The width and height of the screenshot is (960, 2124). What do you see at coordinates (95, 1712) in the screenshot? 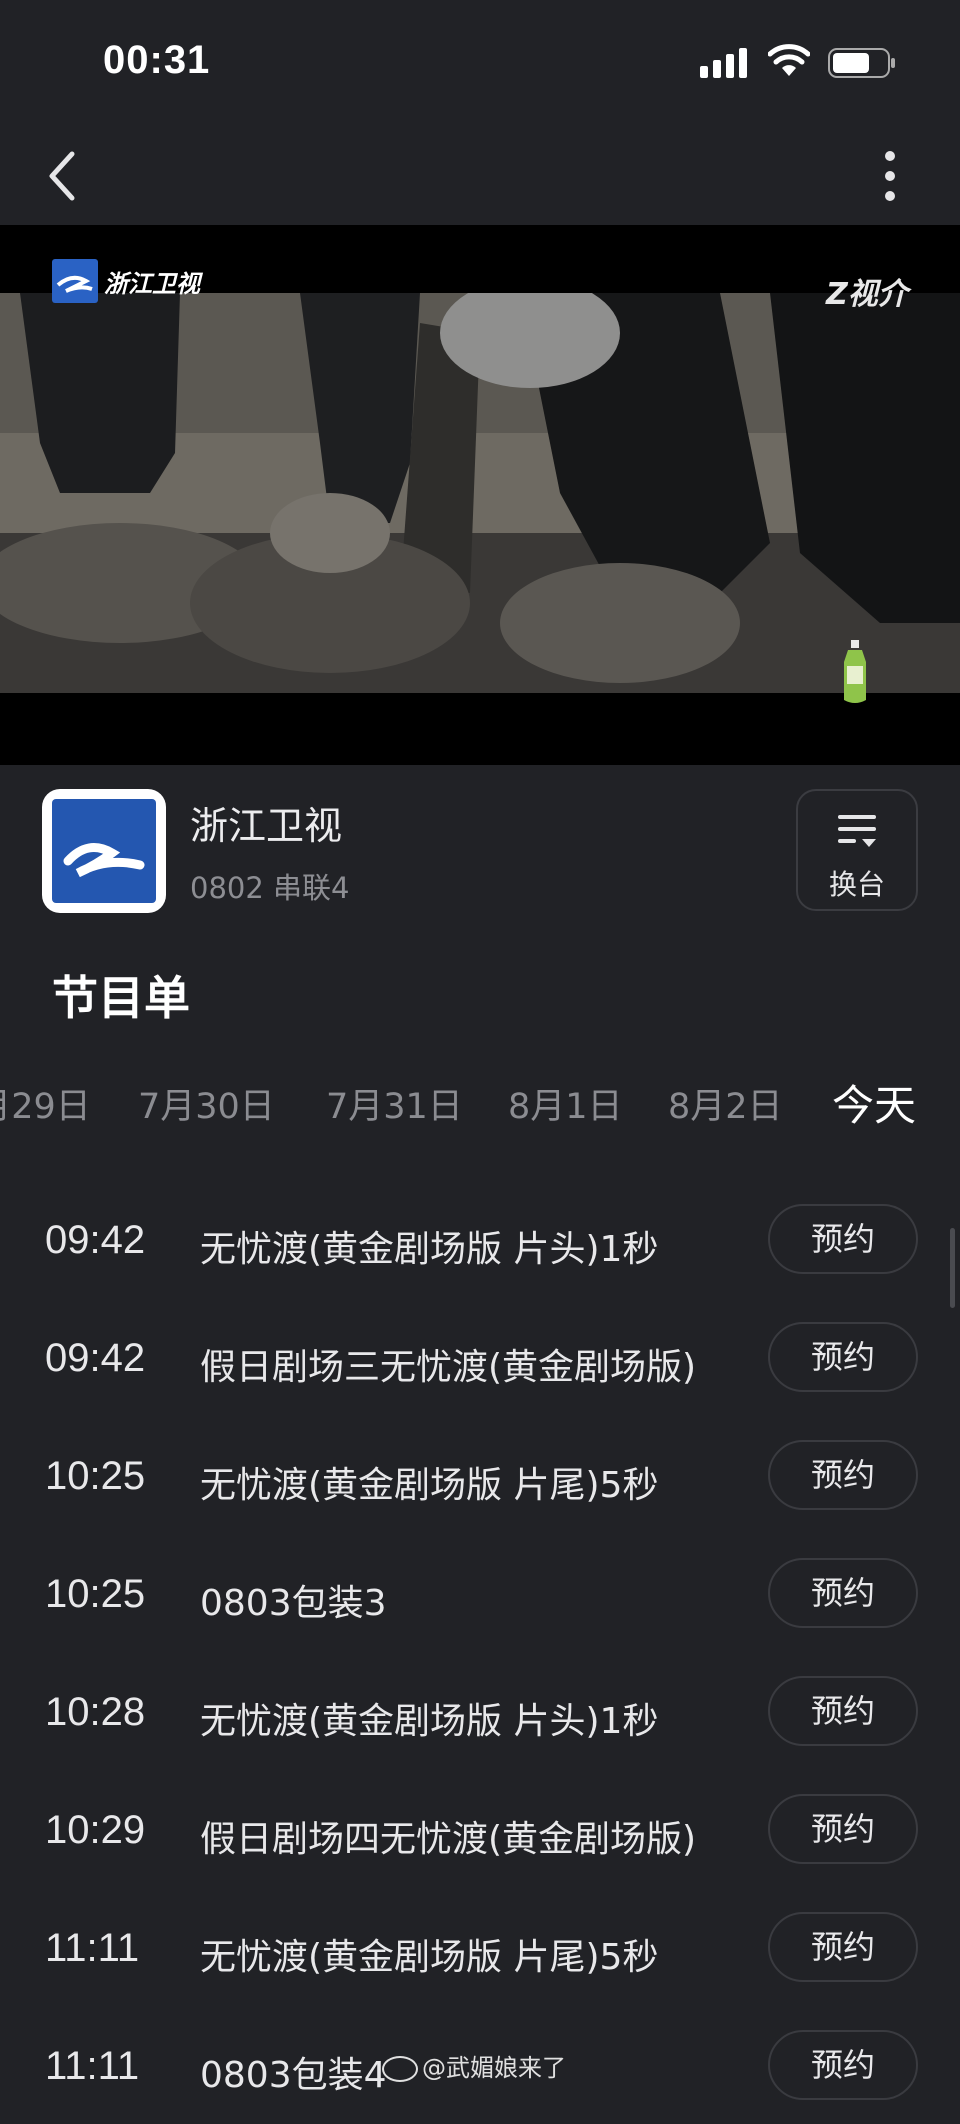
I see `program-time: 10:28` at bounding box center [95, 1712].